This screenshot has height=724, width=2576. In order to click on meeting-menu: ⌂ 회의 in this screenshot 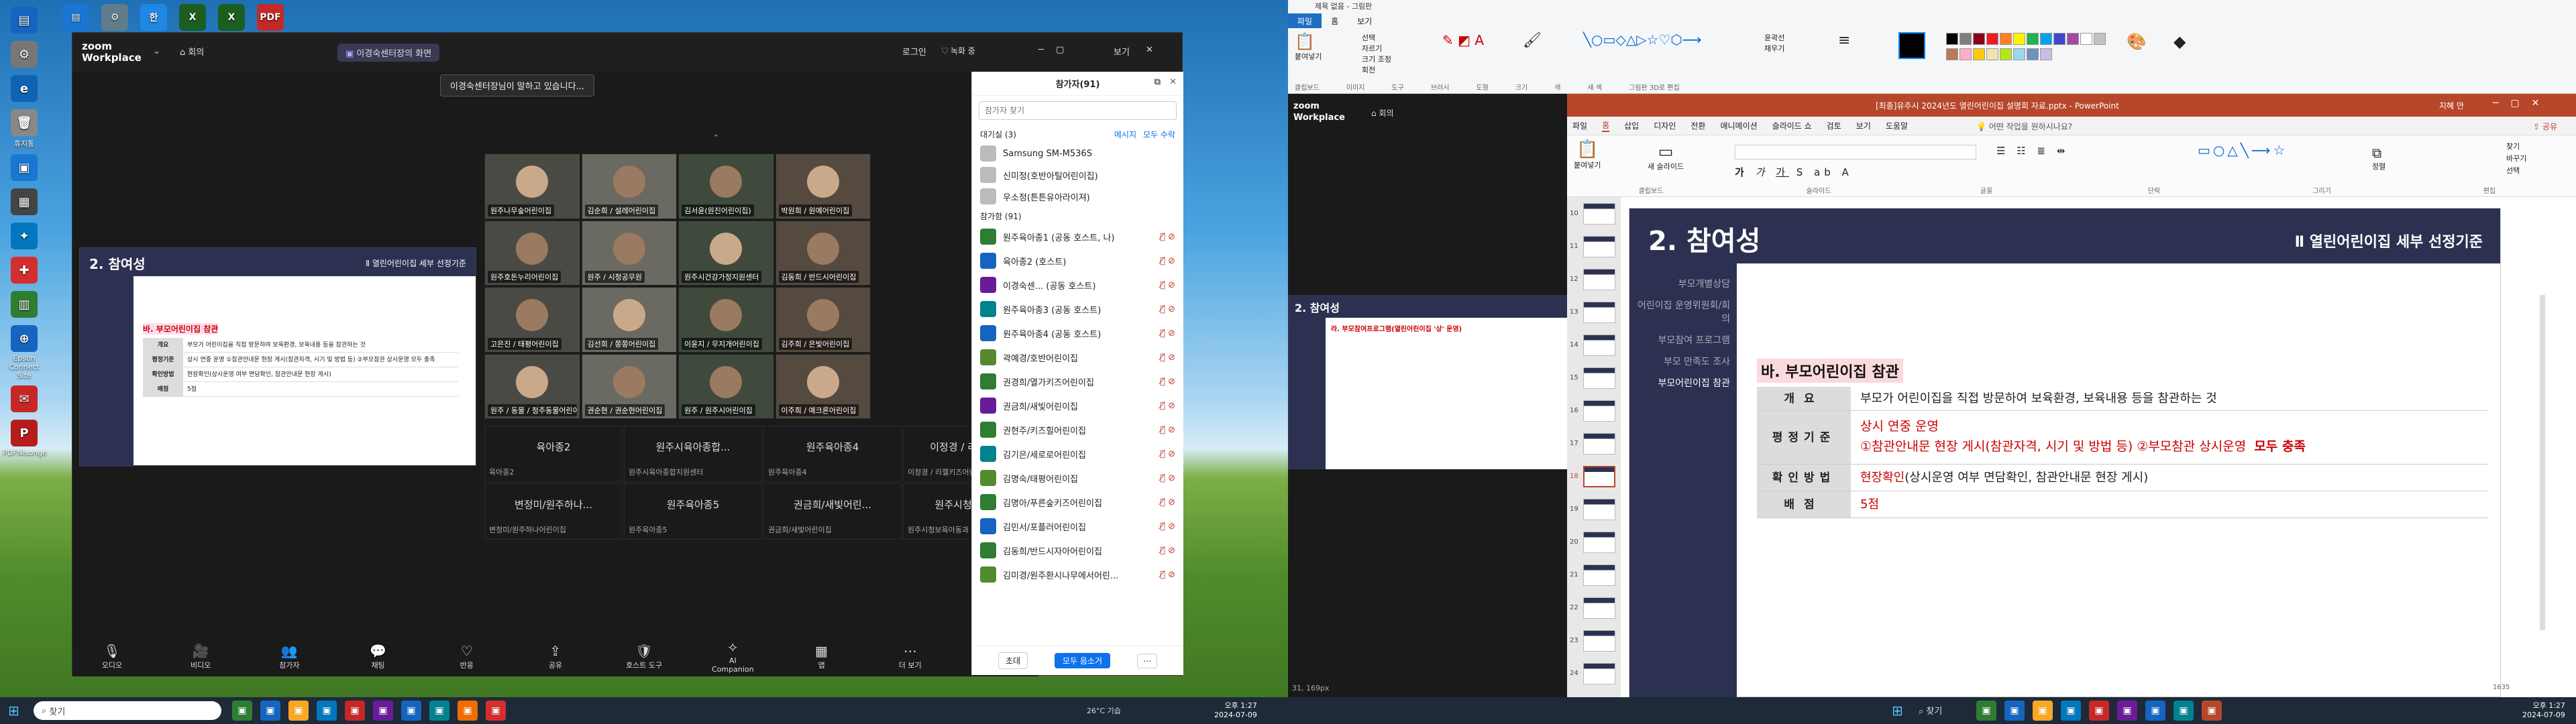, I will do `click(192, 52)`.